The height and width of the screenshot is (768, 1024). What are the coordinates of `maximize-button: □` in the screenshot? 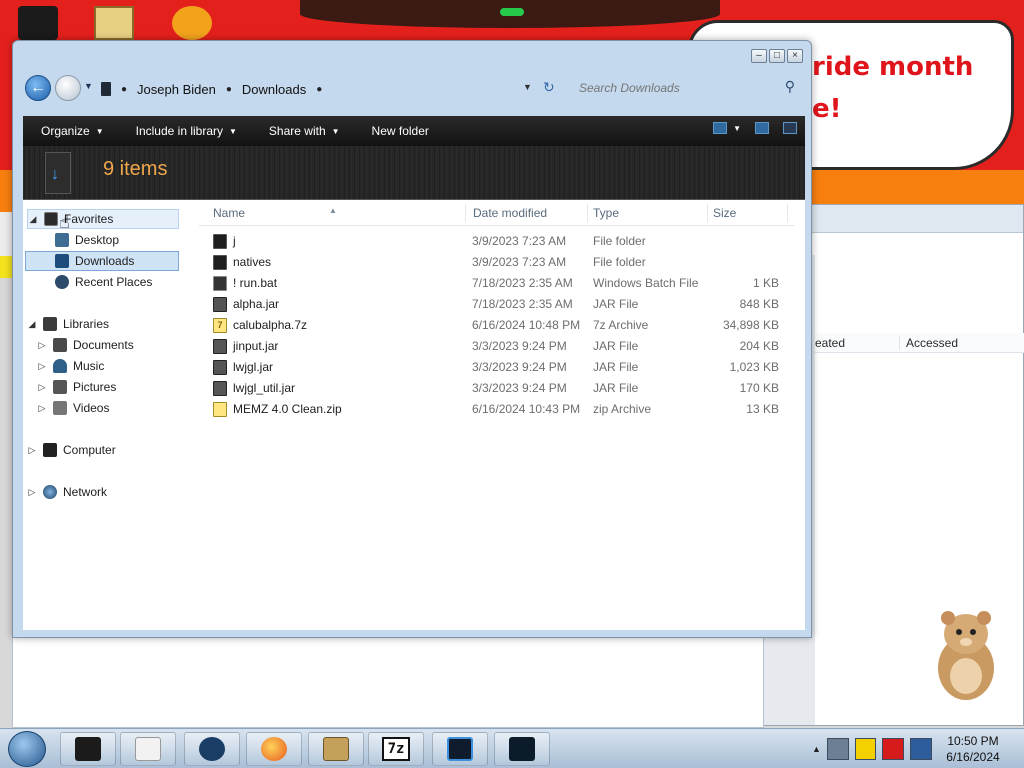 It's located at (777, 56).